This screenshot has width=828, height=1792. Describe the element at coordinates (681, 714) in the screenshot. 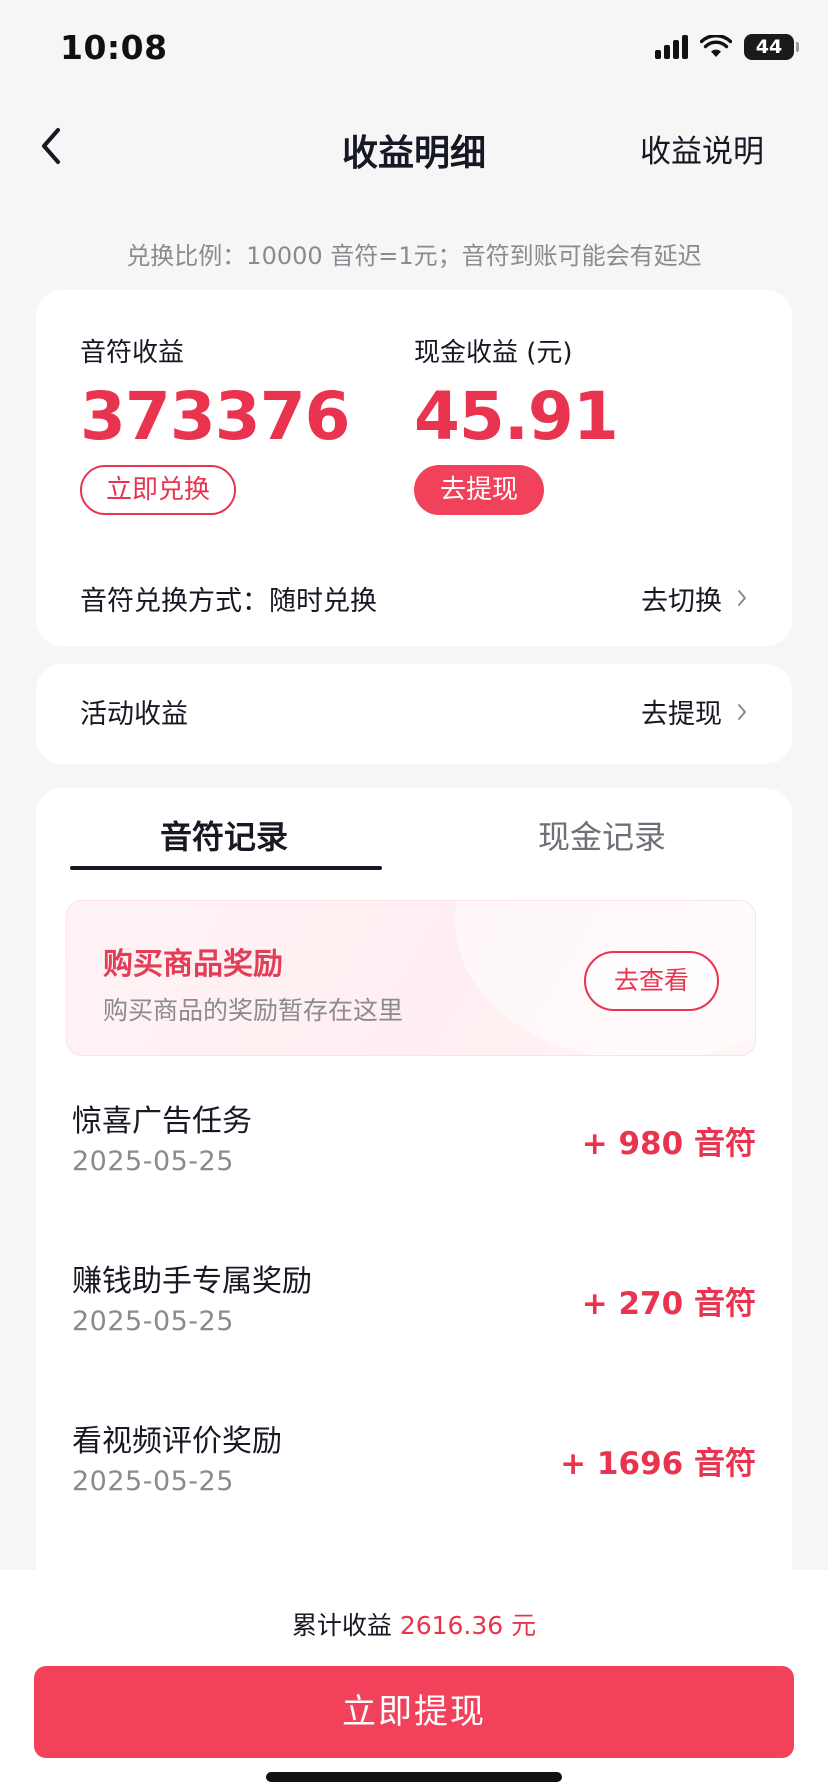

I see `activity-withdraw-label: 去提现` at that location.